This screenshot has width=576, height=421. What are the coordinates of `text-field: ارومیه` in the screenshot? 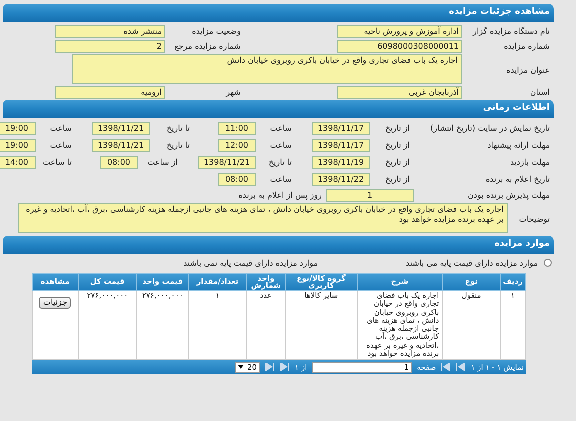 It's located at (110, 92).